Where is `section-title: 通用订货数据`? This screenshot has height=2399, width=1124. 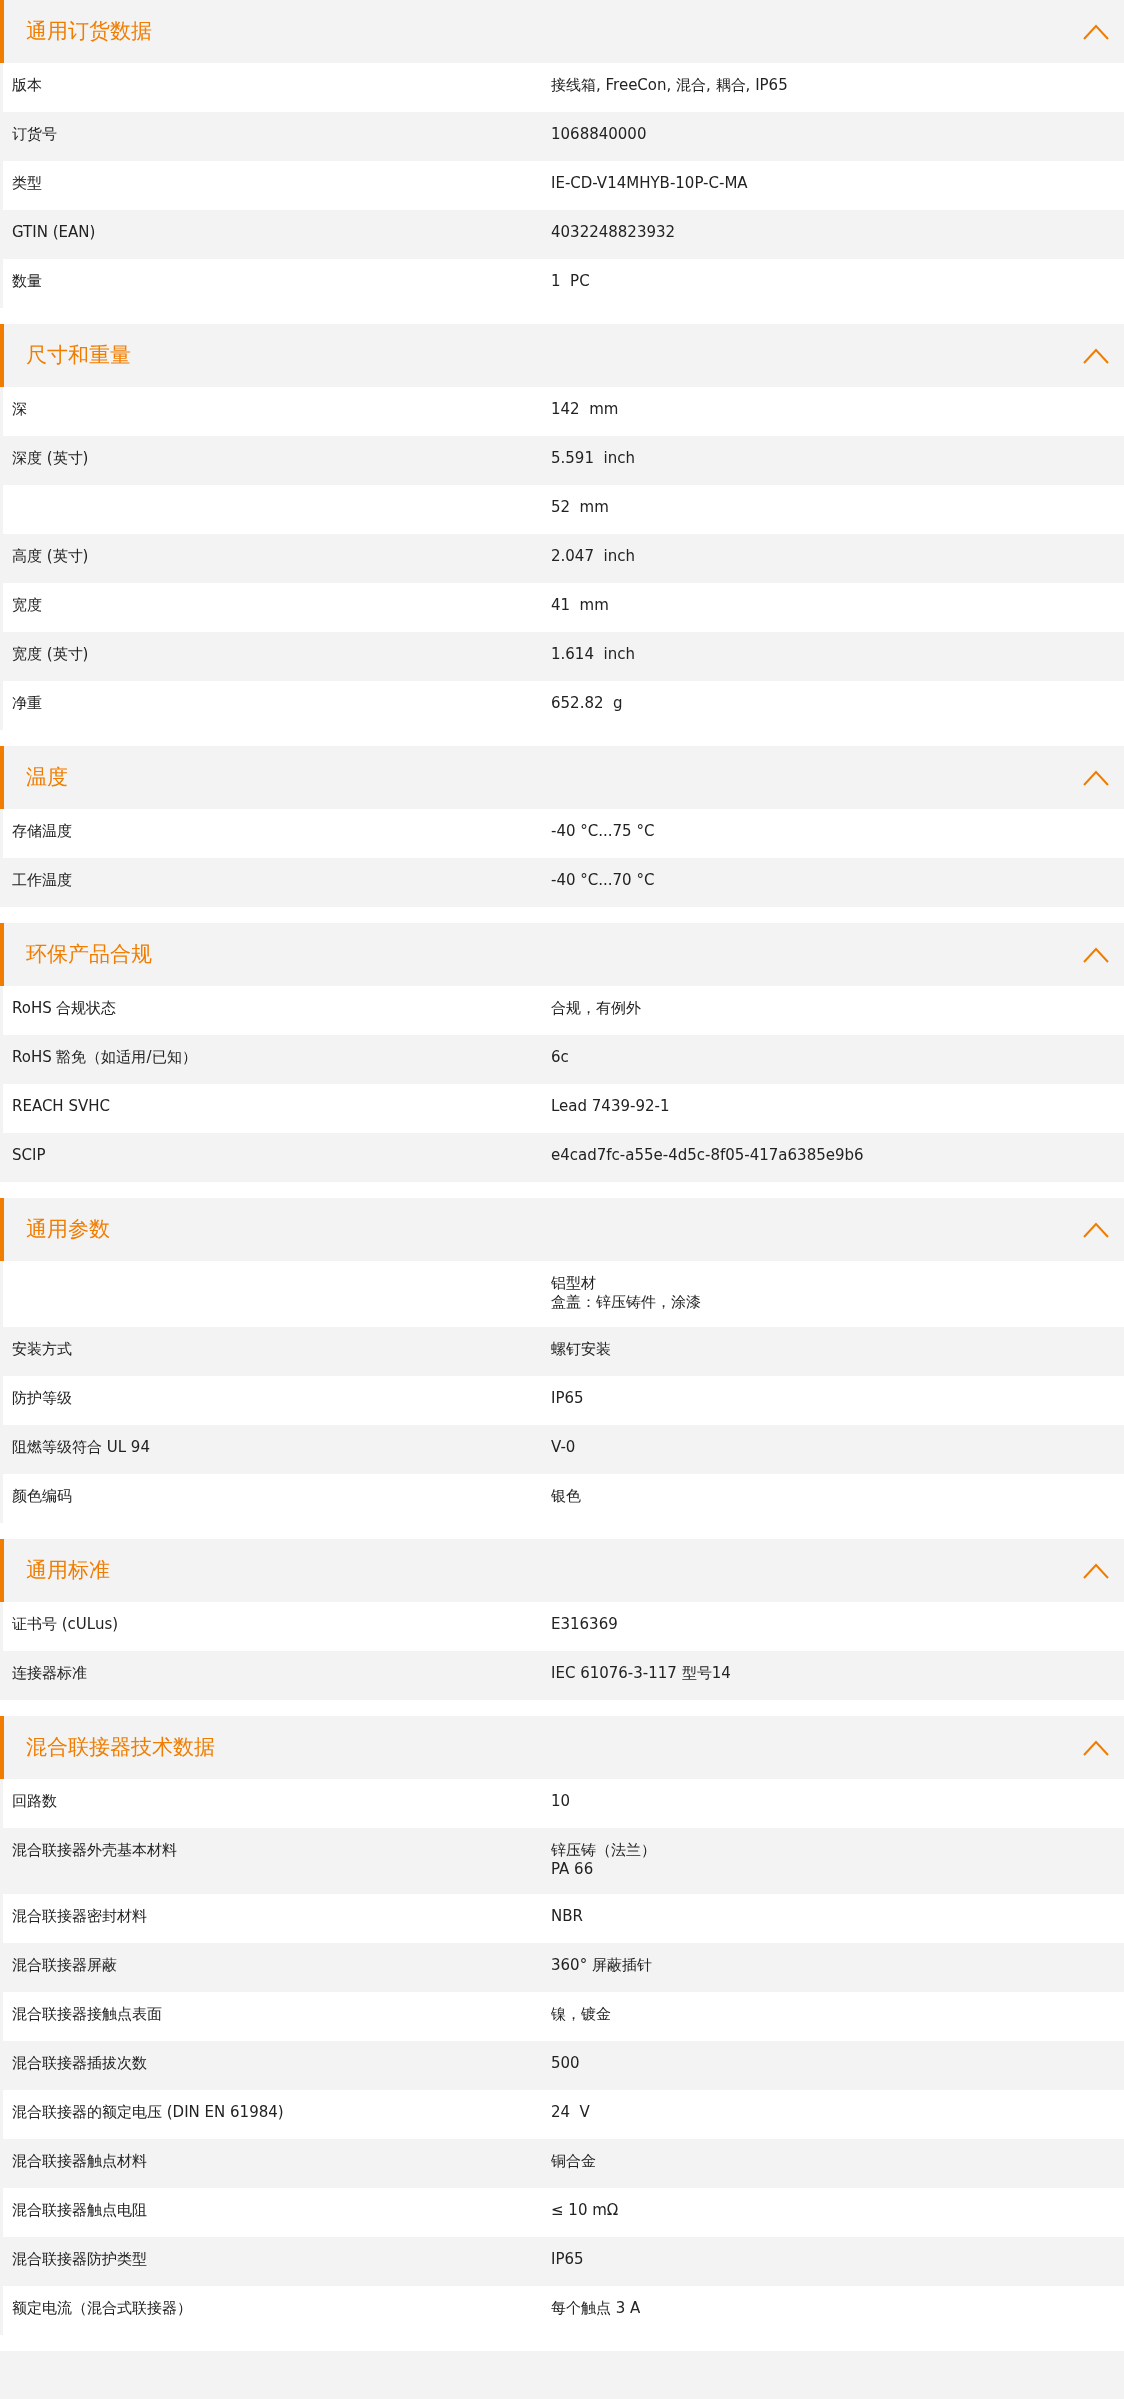 section-title: 通用订货数据 is located at coordinates (89, 31).